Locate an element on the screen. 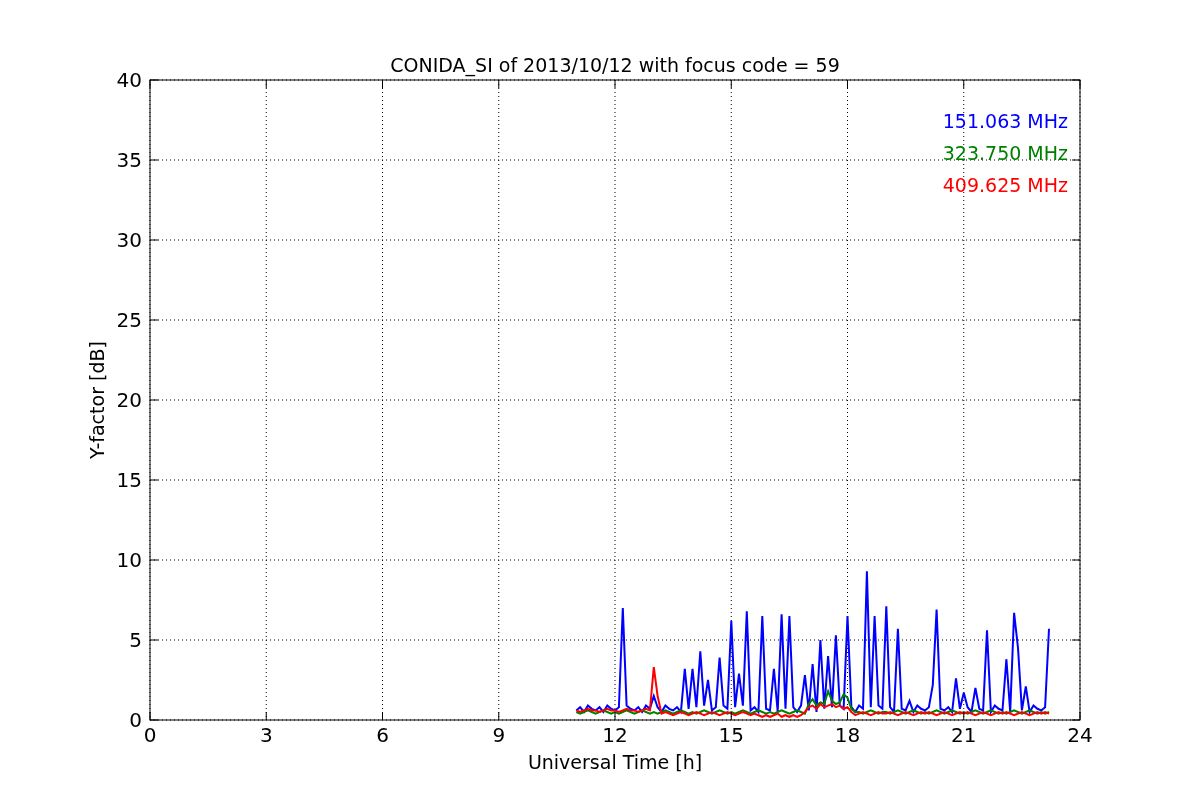 Image resolution: width=1200 pixels, height=800 pixels. y-tick-label: 5 is located at coordinates (135, 640).